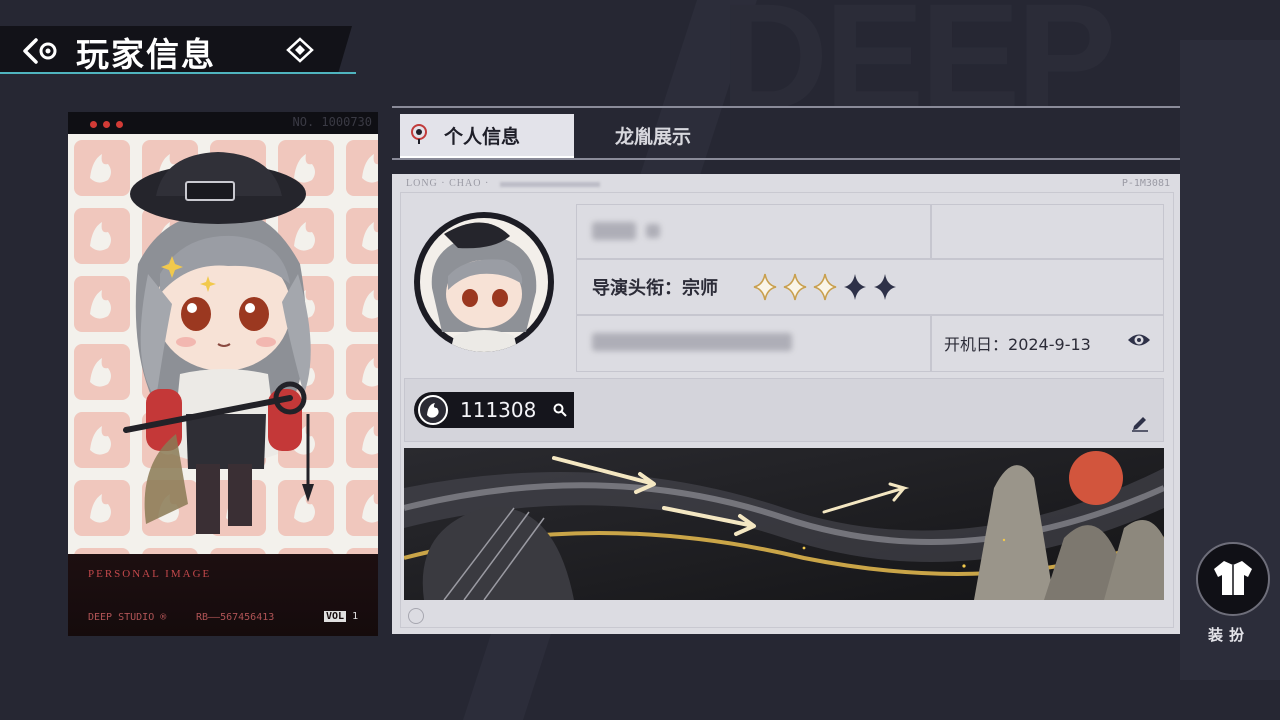 The height and width of the screenshot is (720, 1280). Describe the element at coordinates (1229, 634) in the screenshot. I see `outfit-button-label: 装扮` at that location.